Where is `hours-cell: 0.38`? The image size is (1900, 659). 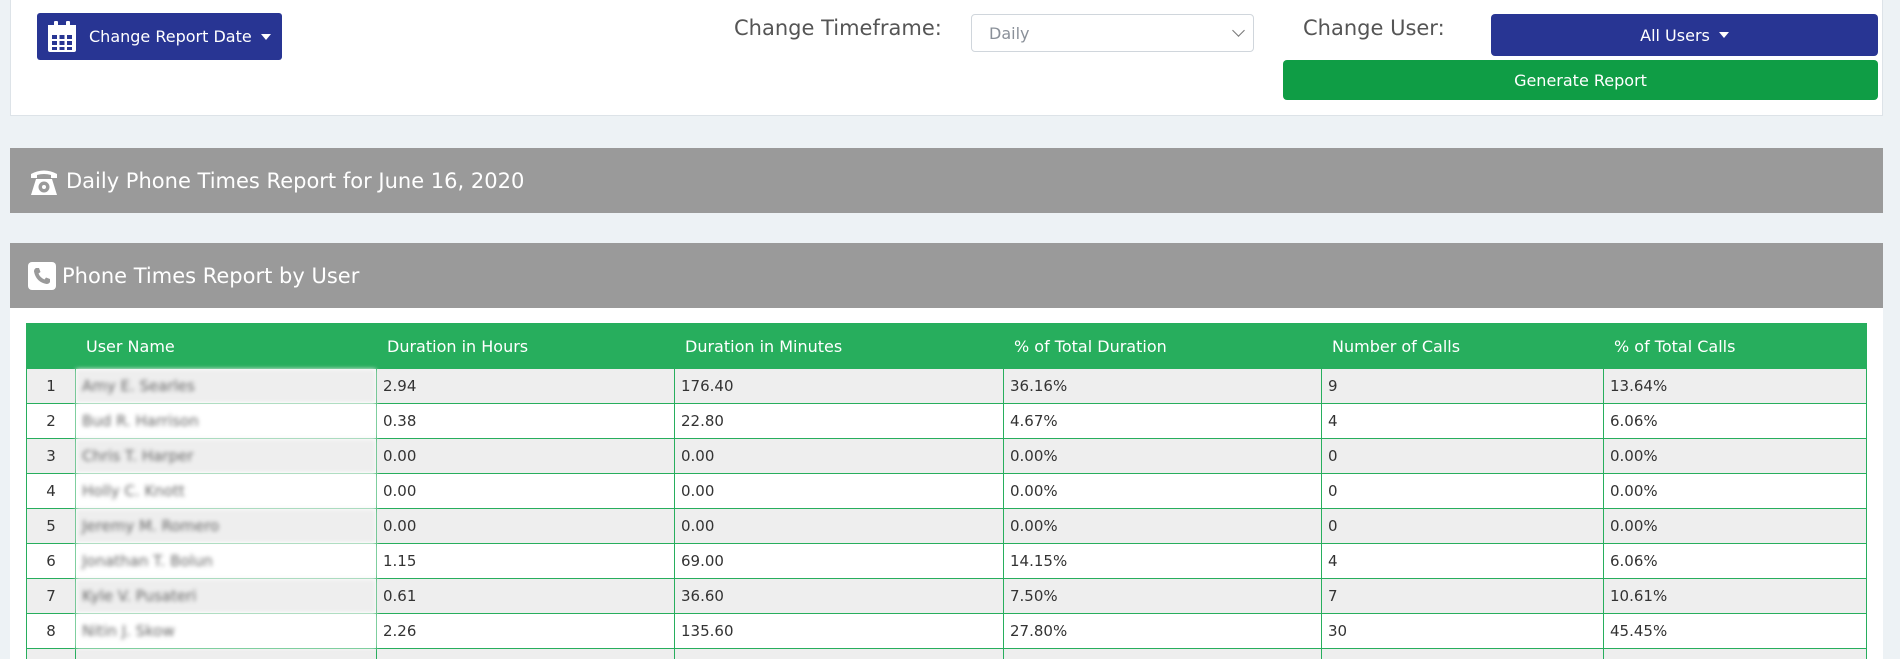
hours-cell: 0.38 is located at coordinates (525, 421).